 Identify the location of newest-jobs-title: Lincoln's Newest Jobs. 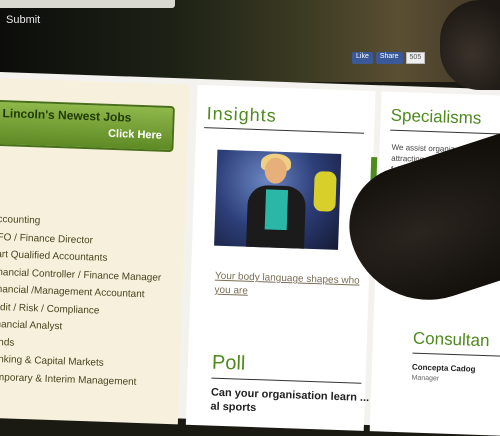
(67, 115).